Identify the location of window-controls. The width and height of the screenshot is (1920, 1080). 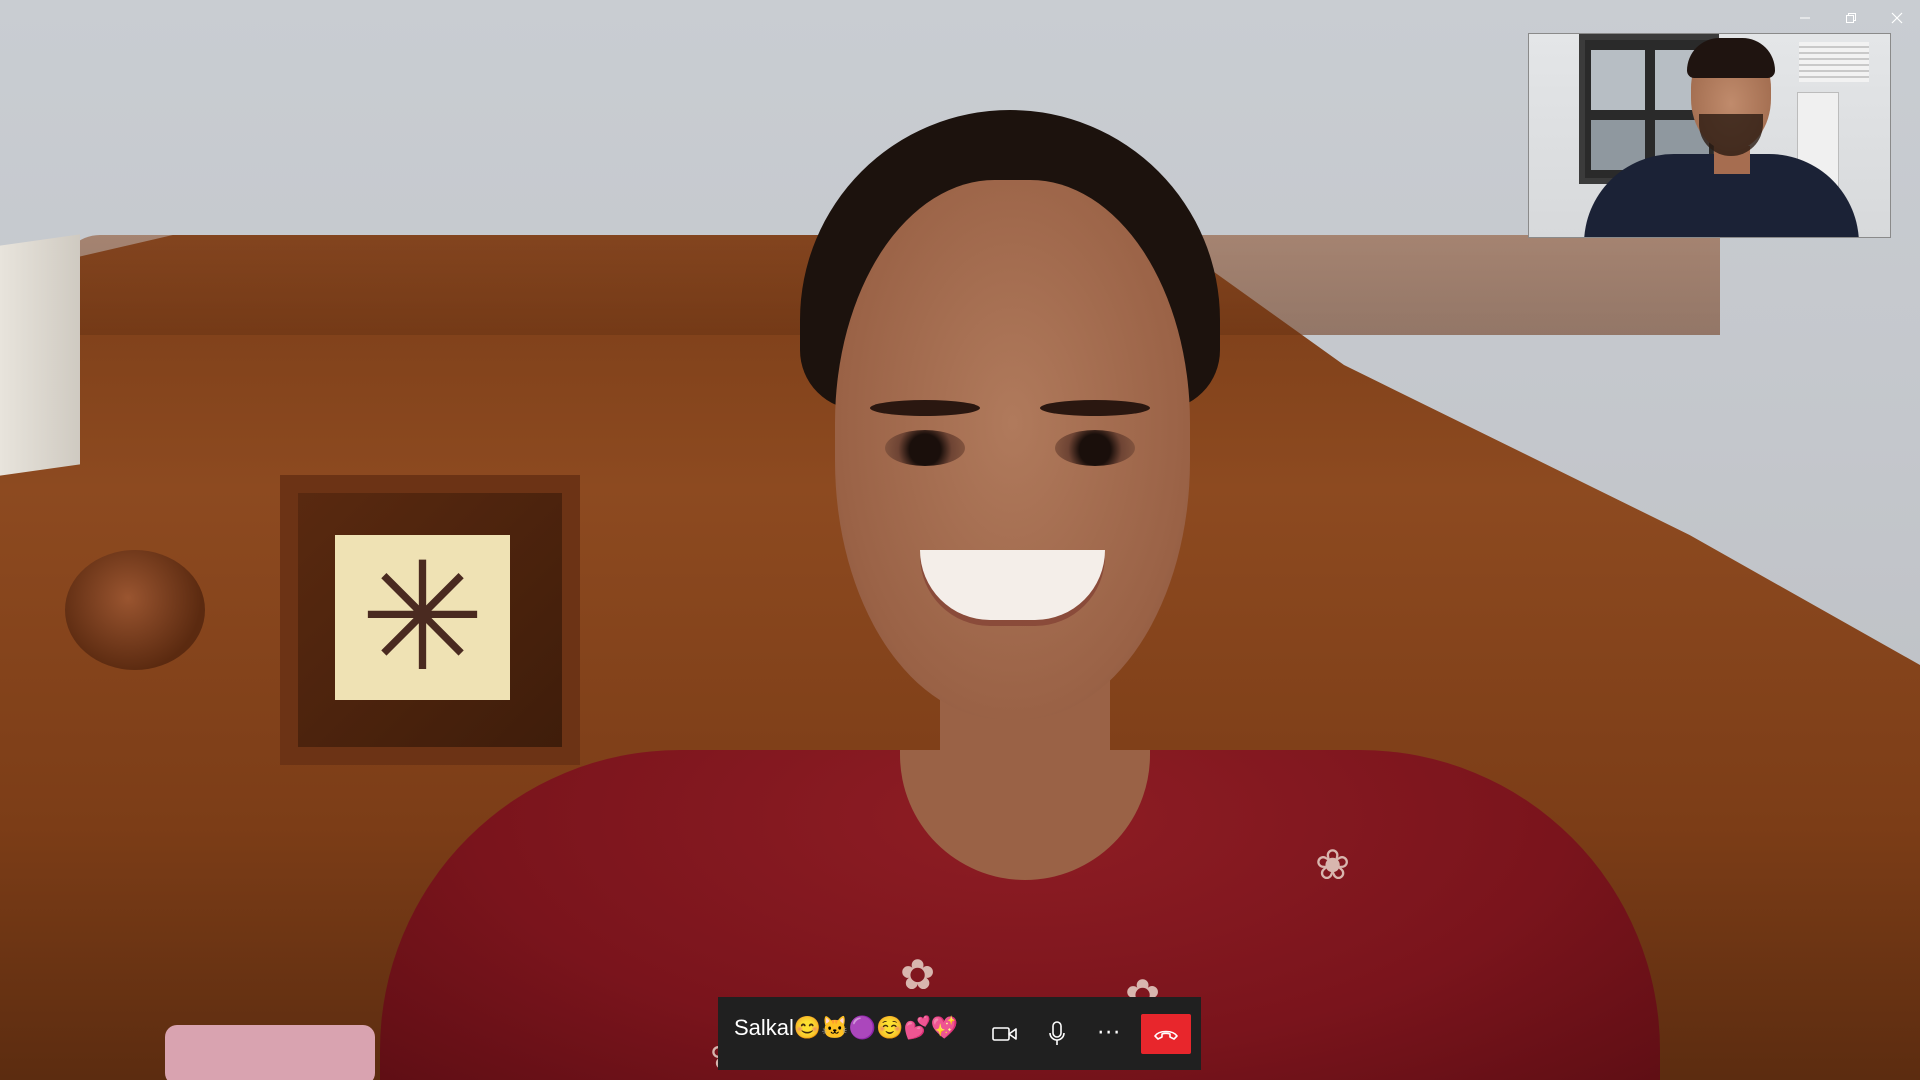
(1851, 18).